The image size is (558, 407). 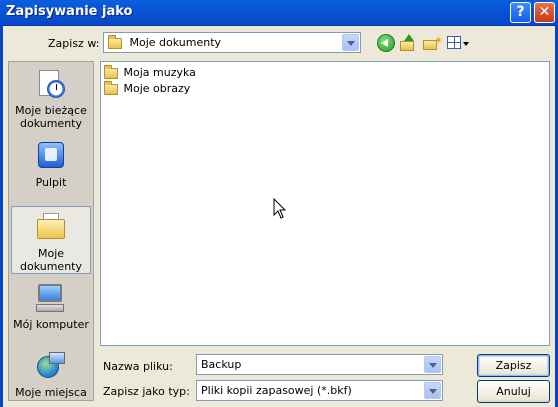 I want to click on filename-field: Backup, so click(x=319, y=364).